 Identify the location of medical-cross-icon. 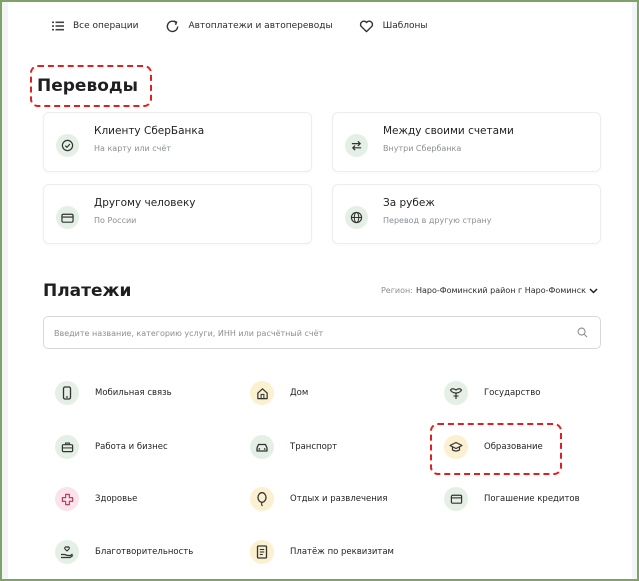
(67, 499).